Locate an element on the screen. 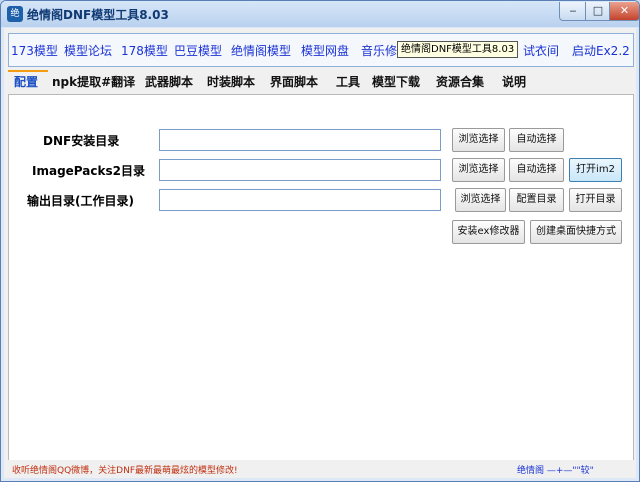 The height and width of the screenshot is (482, 640). dnf-dir-input is located at coordinates (300, 140).